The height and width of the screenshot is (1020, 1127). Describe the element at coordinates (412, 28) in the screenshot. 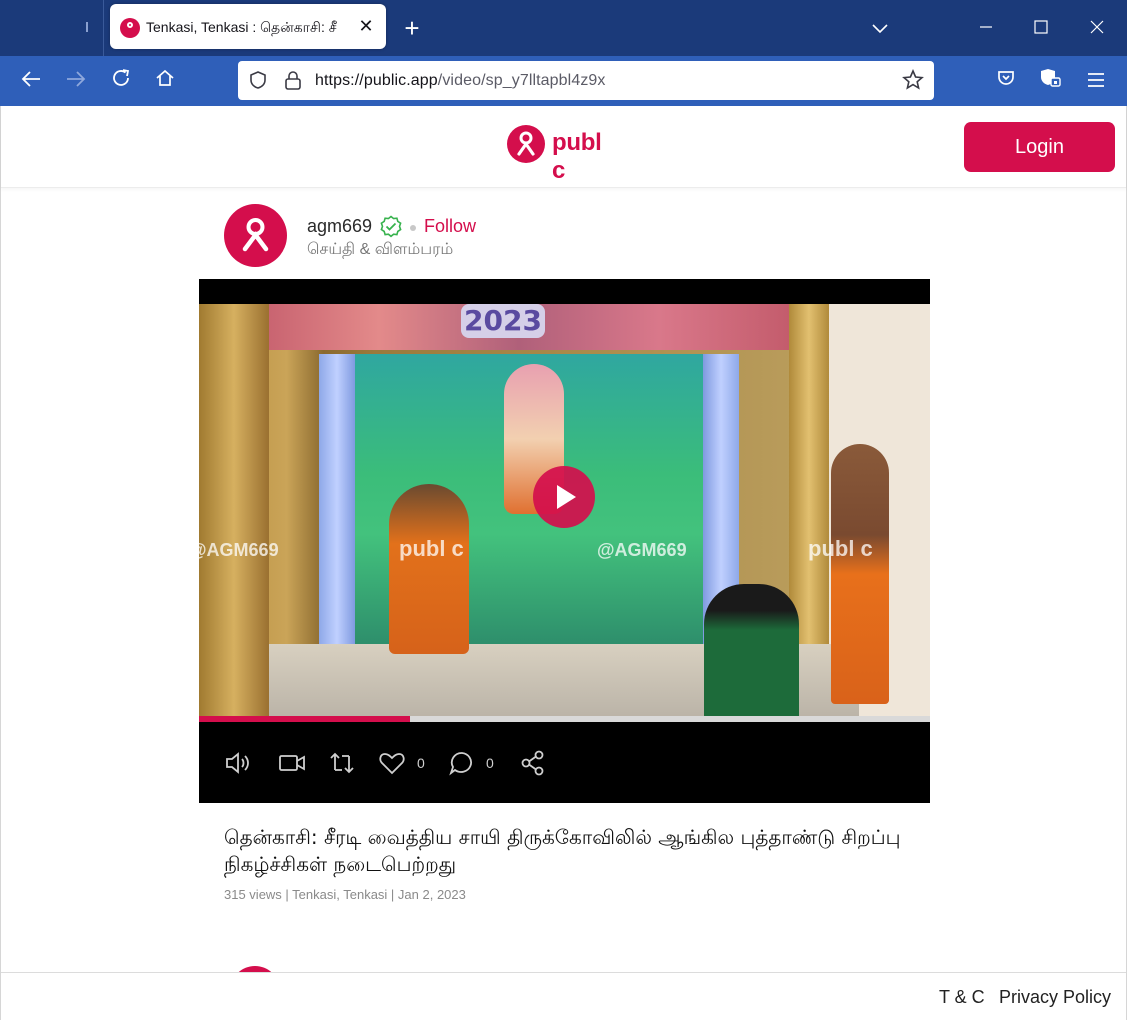

I see `new-tab-button: +` at that location.